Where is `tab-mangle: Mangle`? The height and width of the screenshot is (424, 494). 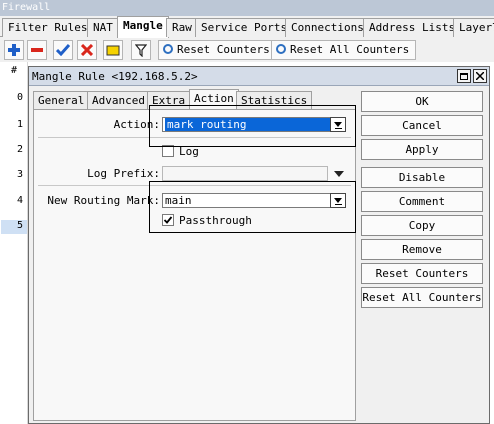 tab-mangle: Mangle is located at coordinates (143, 27).